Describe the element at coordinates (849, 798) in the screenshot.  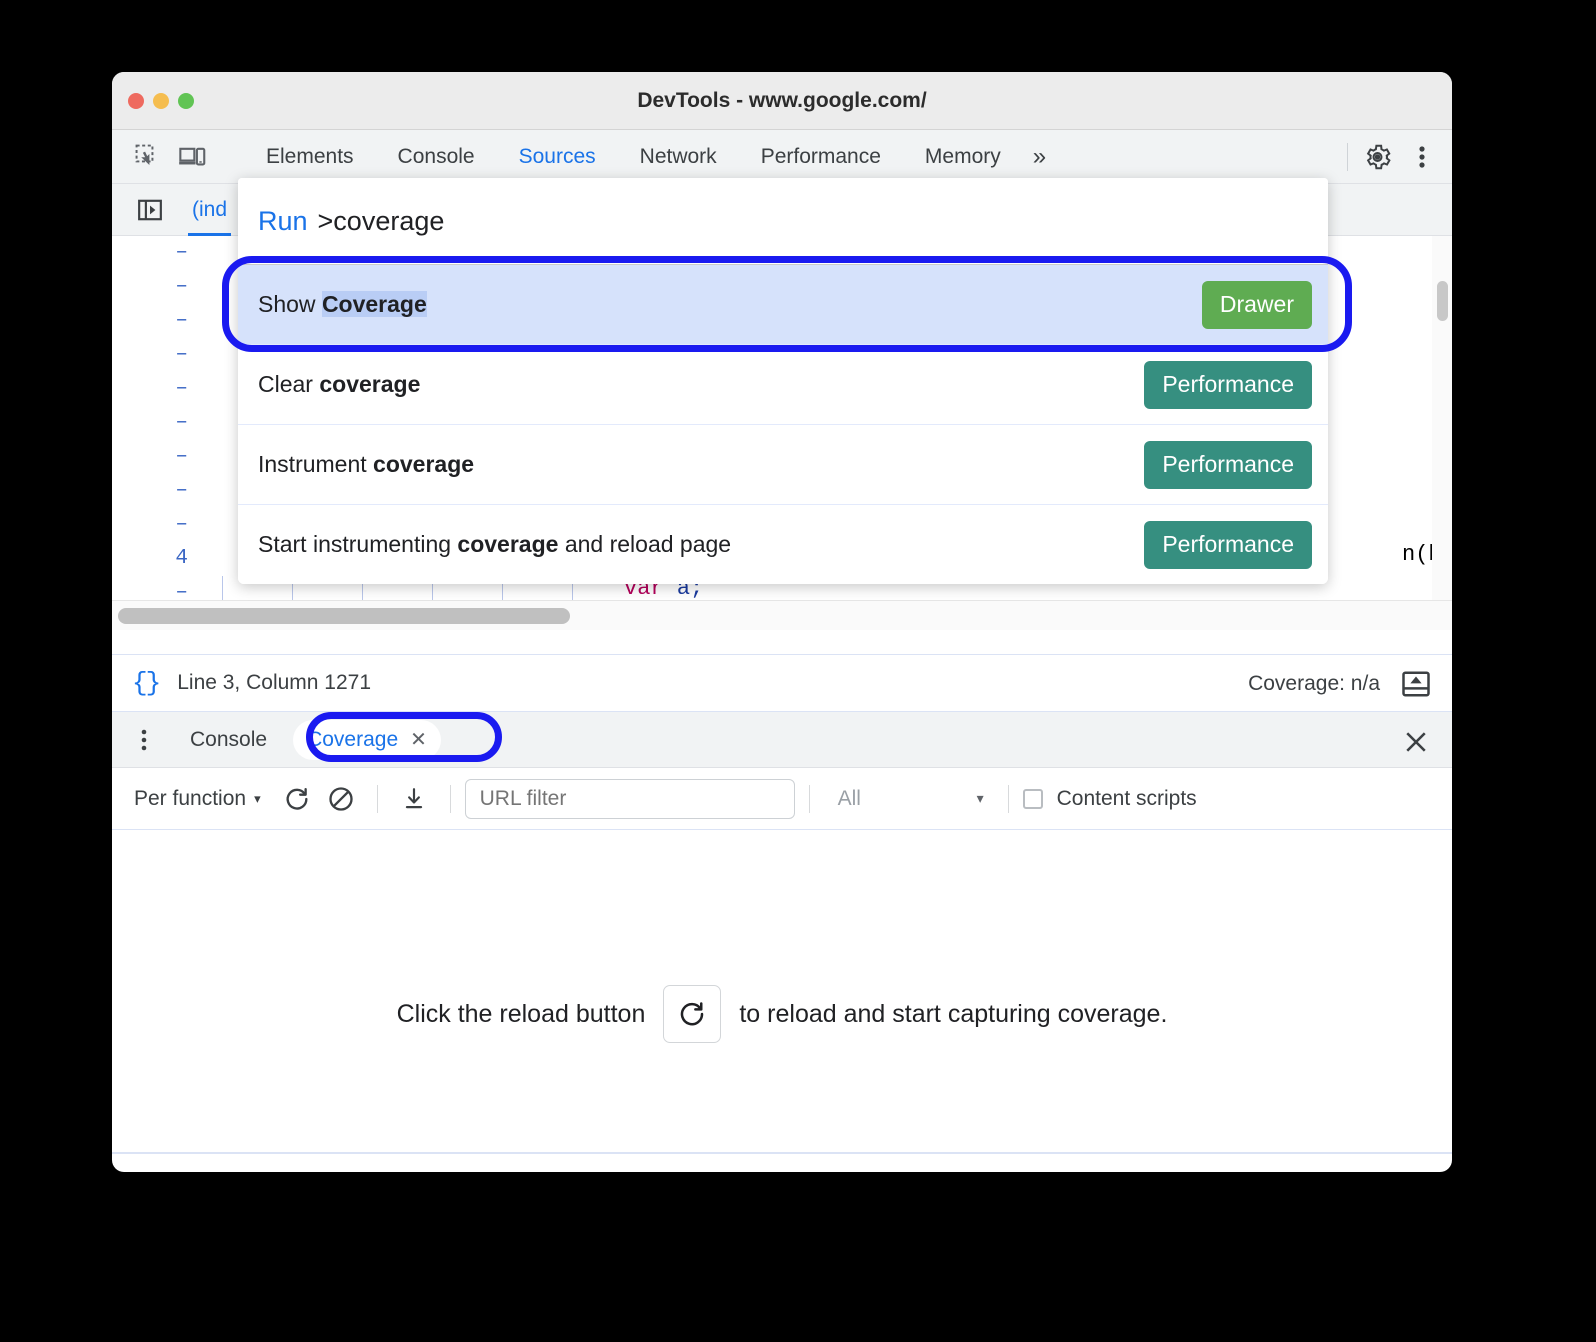
I see `coverage-type-filter-value: All` at that location.